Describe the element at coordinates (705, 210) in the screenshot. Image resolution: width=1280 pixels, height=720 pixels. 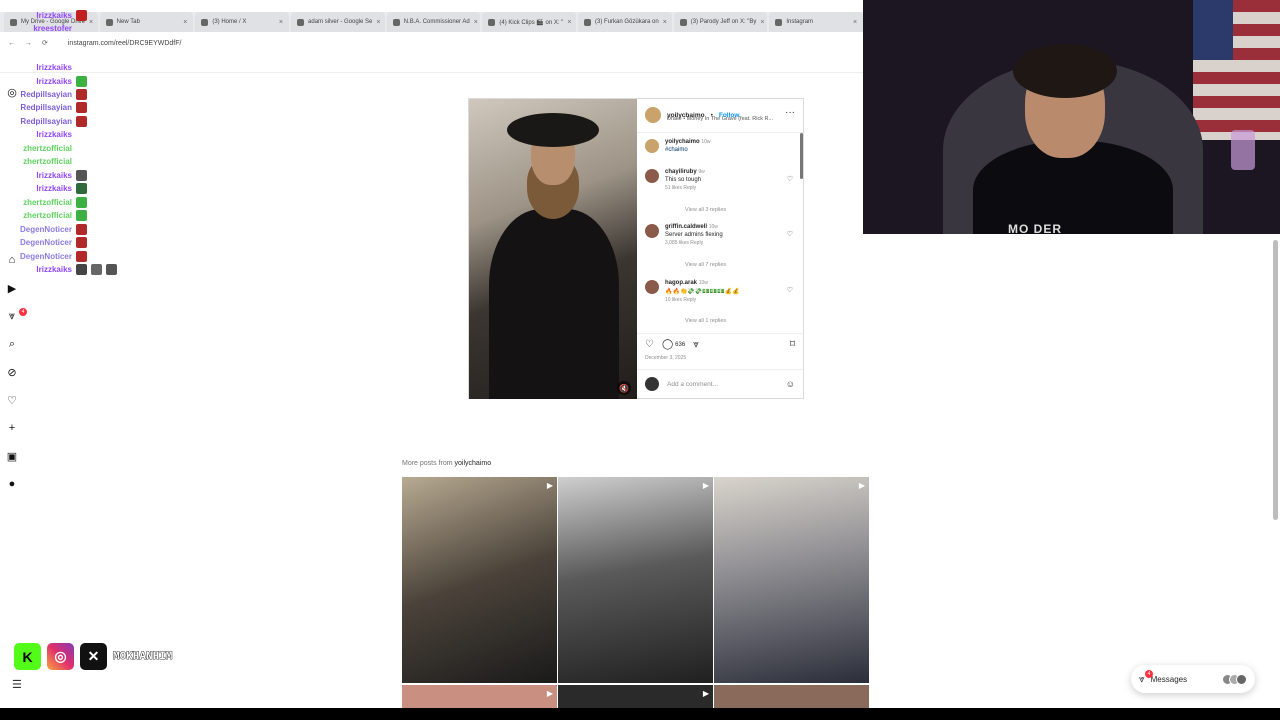
I see `view-replies-link: View all 3 replies` at that location.